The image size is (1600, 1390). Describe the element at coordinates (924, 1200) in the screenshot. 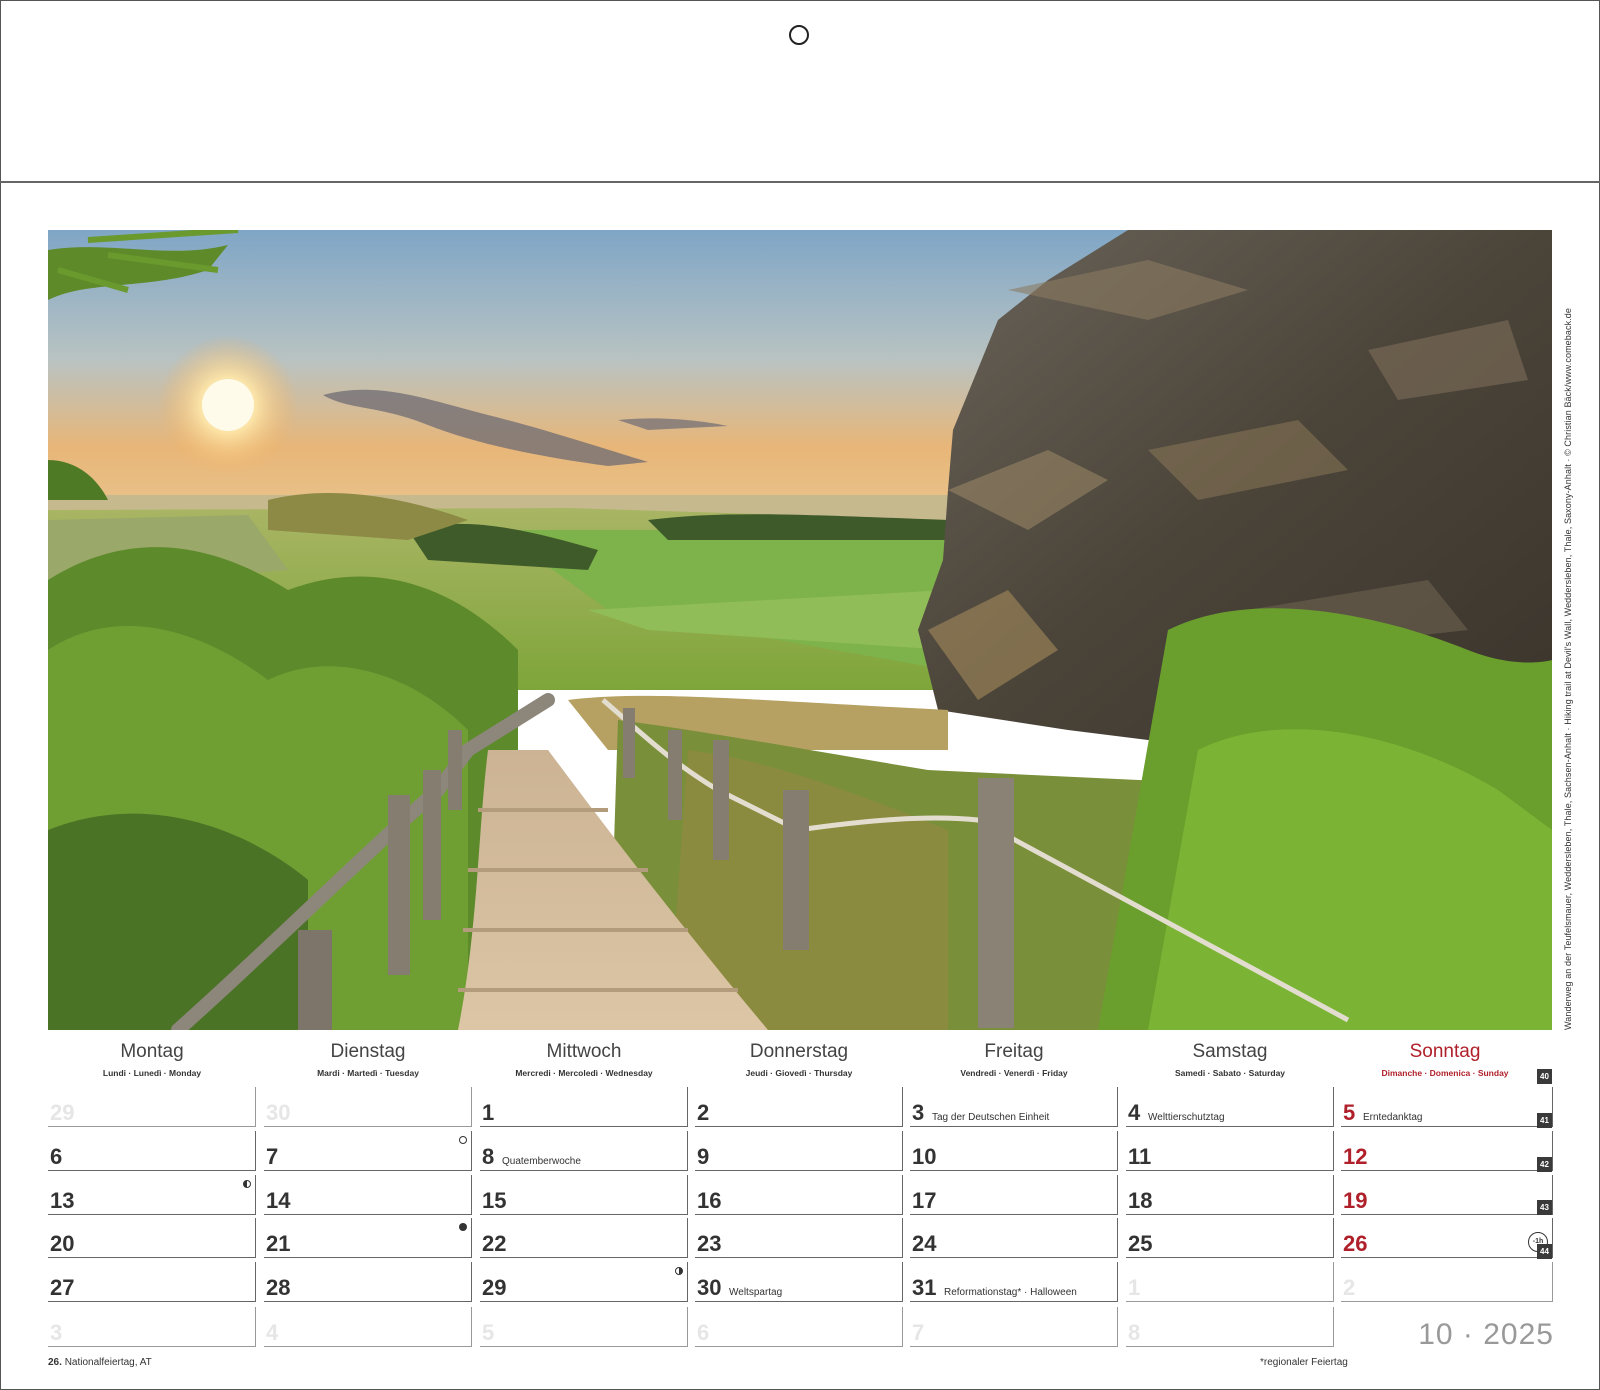

I see `day-number: 17` at that location.